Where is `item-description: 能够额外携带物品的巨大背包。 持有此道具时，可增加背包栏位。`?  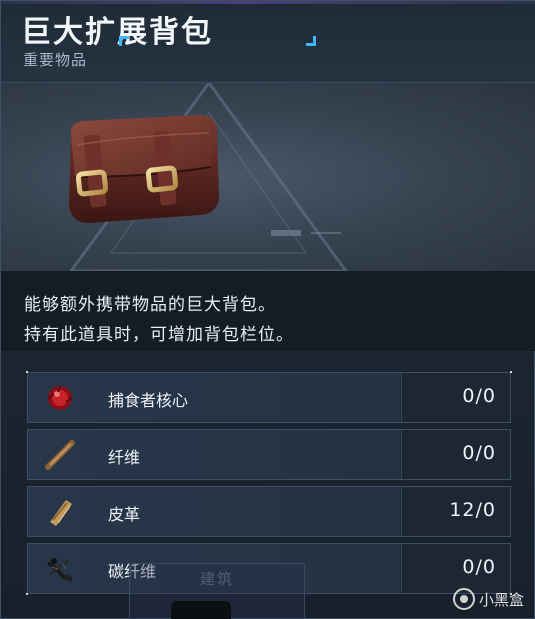
item-description: 能够额外携带物品的巨大背包。 持有此道具时，可增加背包栏位。 is located at coordinates (268, 311).